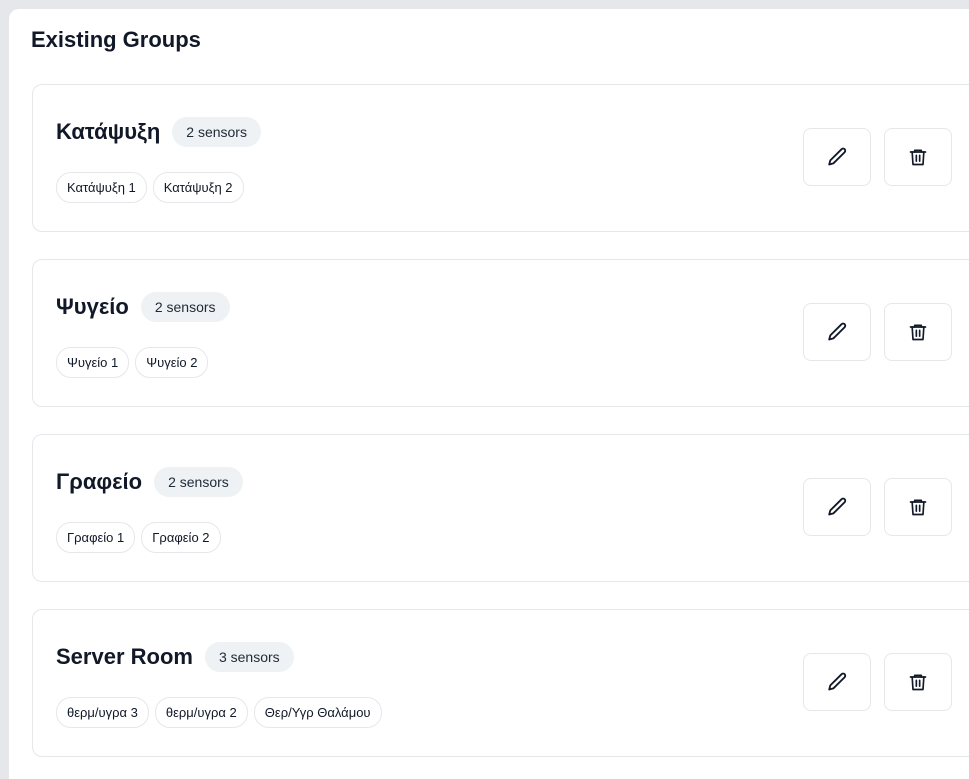 This screenshot has width=969, height=779. I want to click on sensor-chip: Γραφείο 2, so click(181, 537).